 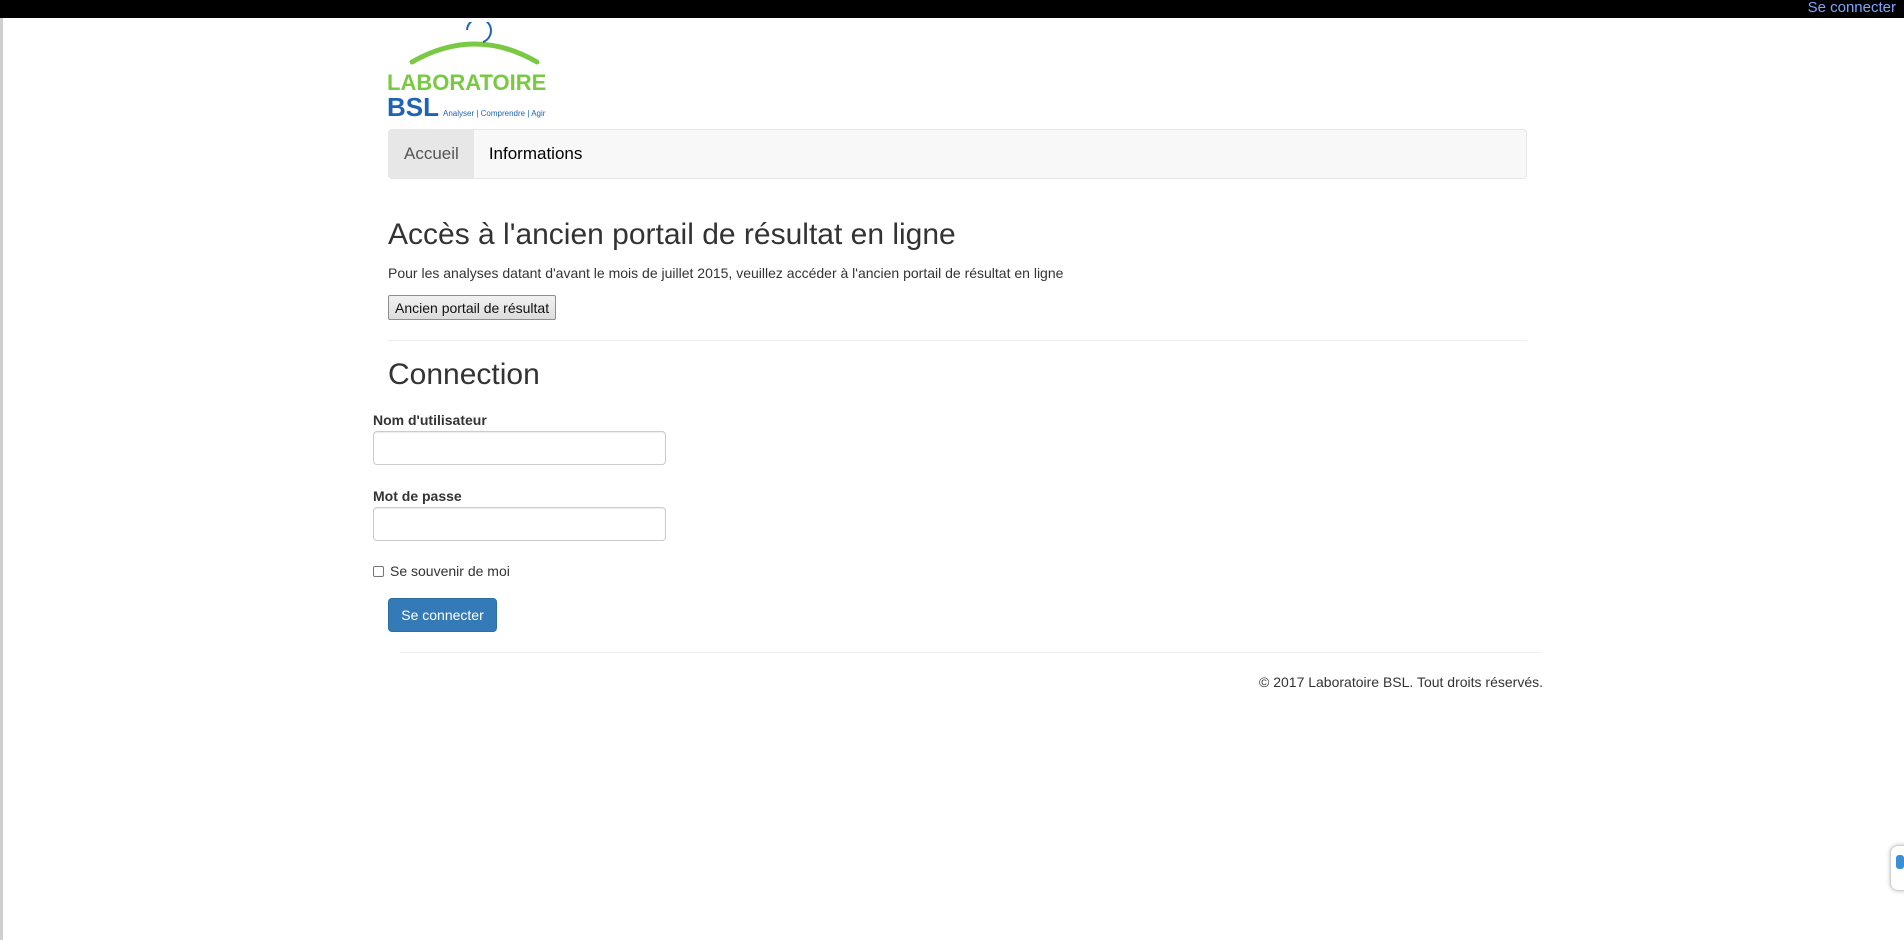 I want to click on remember-me-row: Se souvenir de moi, so click(x=441, y=571).